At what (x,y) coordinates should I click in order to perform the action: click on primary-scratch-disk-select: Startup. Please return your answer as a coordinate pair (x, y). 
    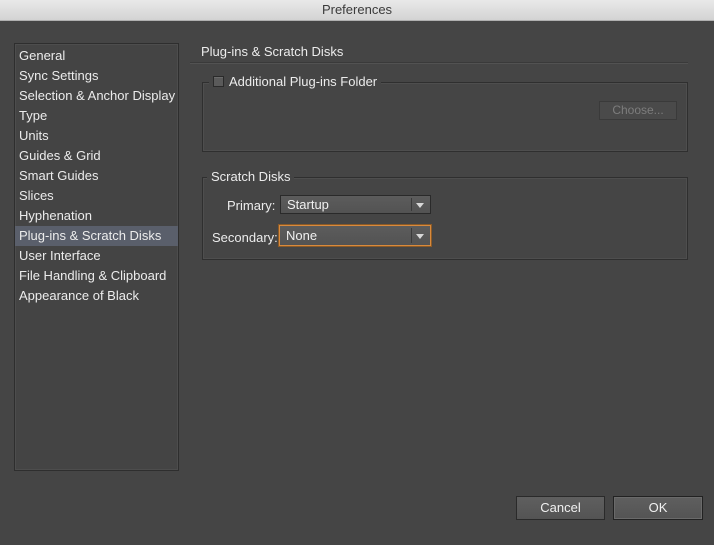
    Looking at the image, I should click on (355, 204).